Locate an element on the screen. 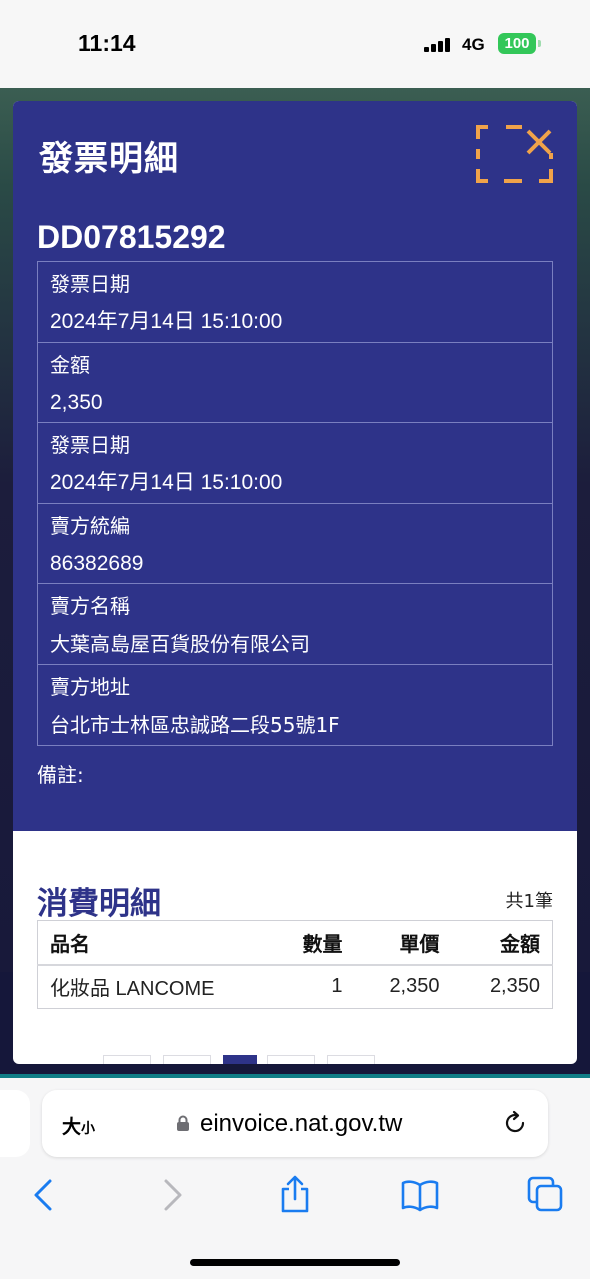  battery-tip is located at coordinates (539, 43).